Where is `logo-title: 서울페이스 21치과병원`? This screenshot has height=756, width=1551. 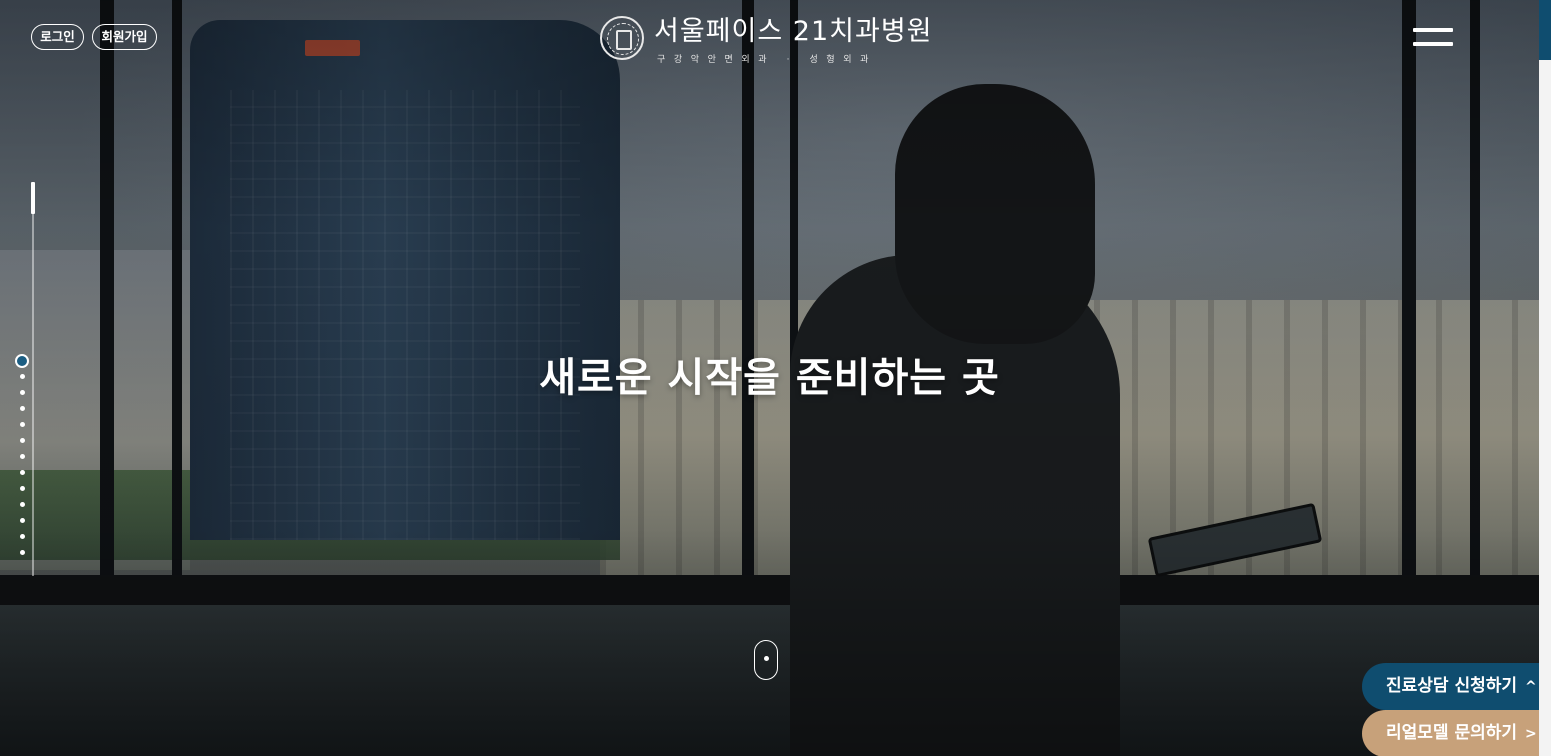
logo-title: 서울페이스 21치과병원 is located at coordinates (793, 31).